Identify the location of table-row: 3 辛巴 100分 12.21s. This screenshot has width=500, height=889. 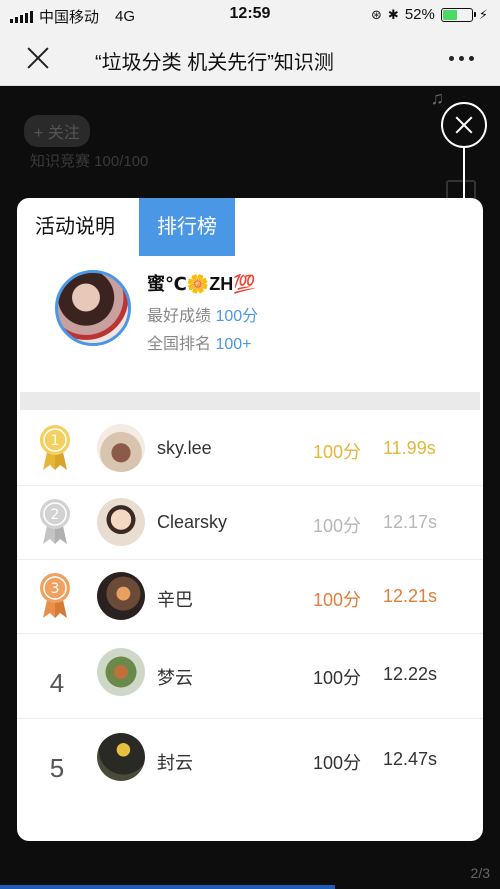
(250, 597).